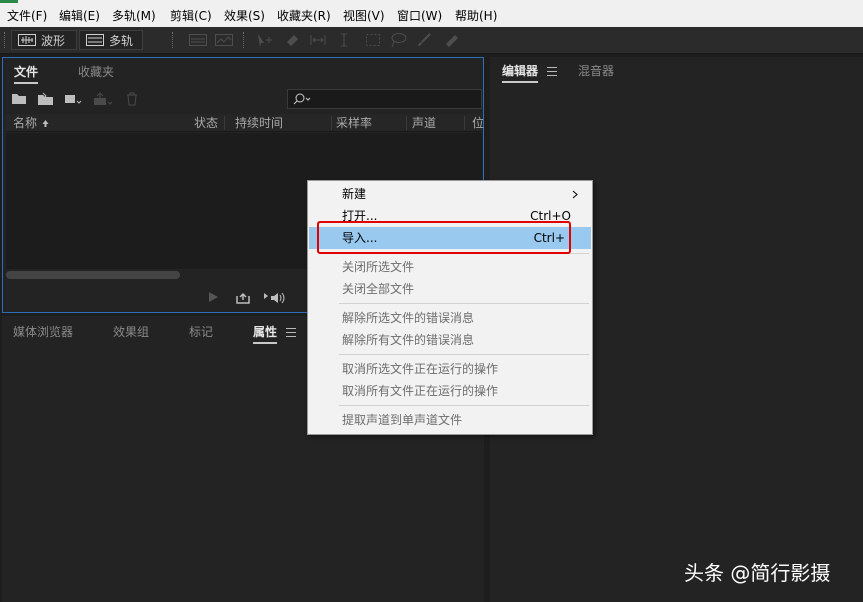 This screenshot has width=863, height=602. Describe the element at coordinates (134, 16) in the screenshot. I see `menu-multitrack: 多轨(M)` at that location.